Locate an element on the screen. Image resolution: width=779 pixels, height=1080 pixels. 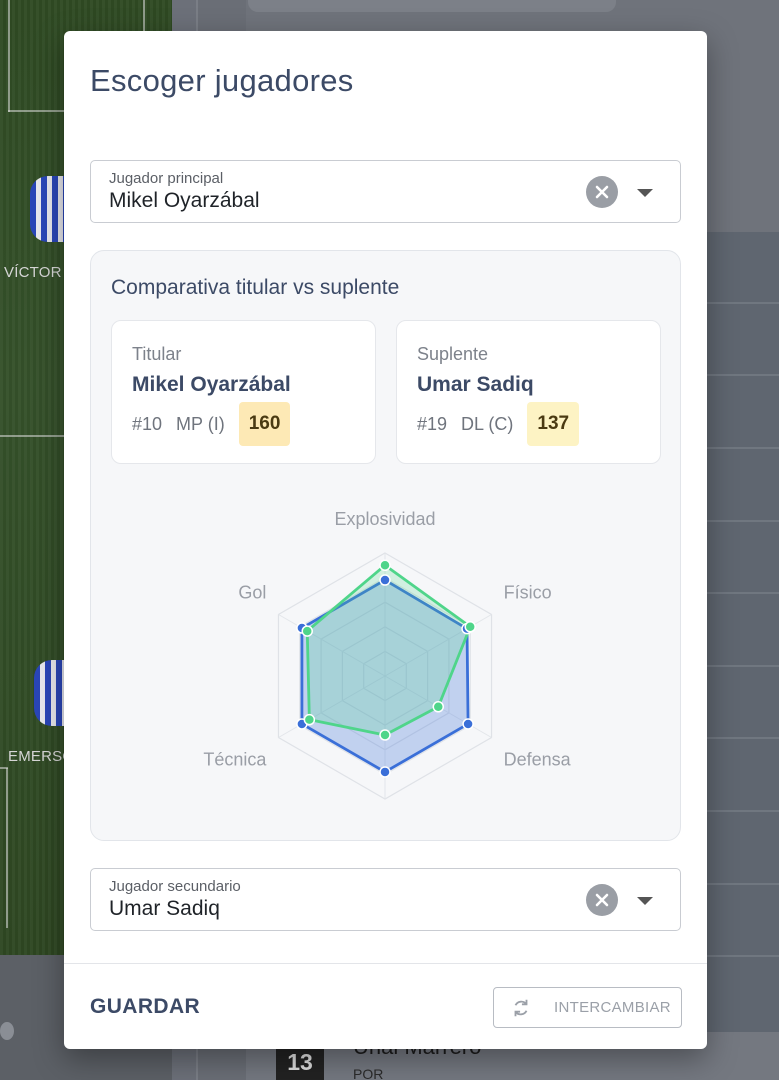
secondary-player-label: Jugador secundario is located at coordinates (175, 886).